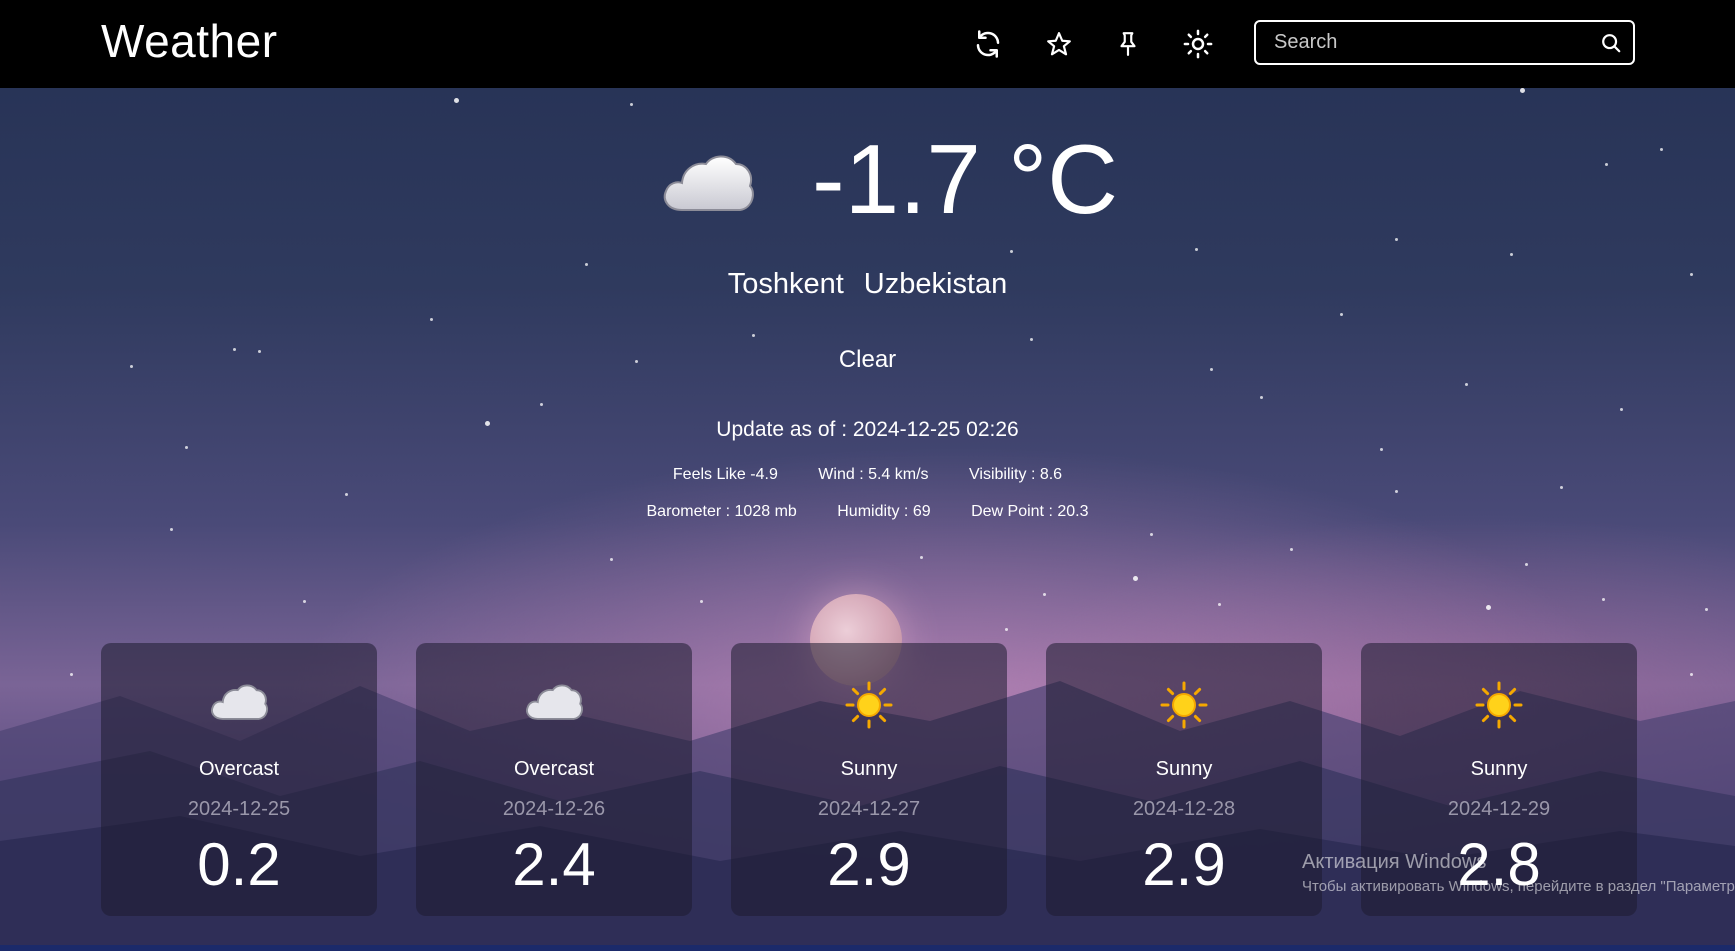  Describe the element at coordinates (867, 948) in the screenshot. I see `bottom-edge` at that location.